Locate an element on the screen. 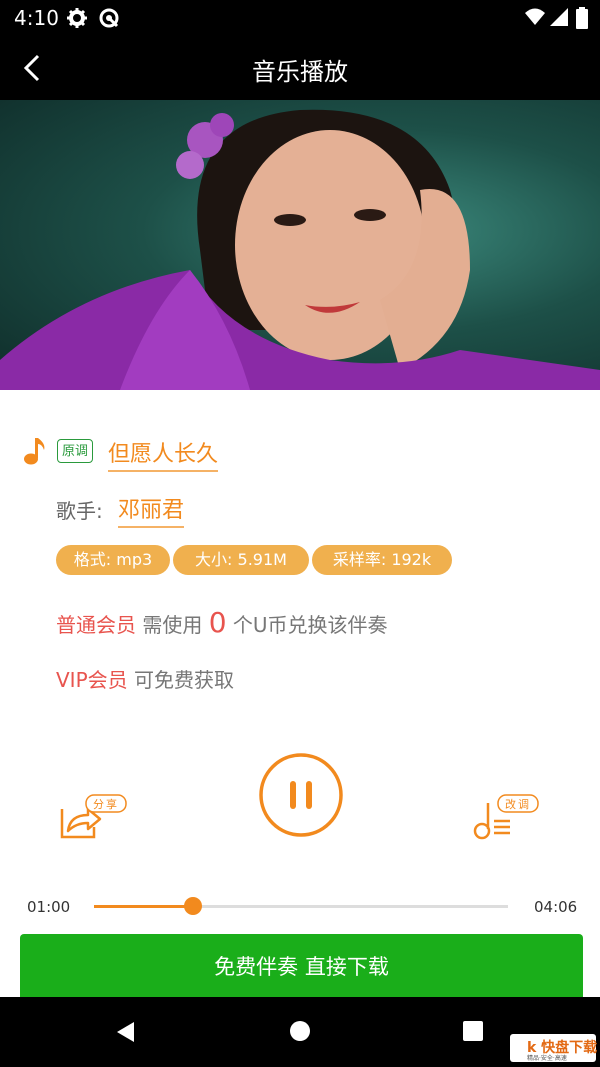  download-button: 免费伴奏 直接下载 is located at coordinates (301, 967).